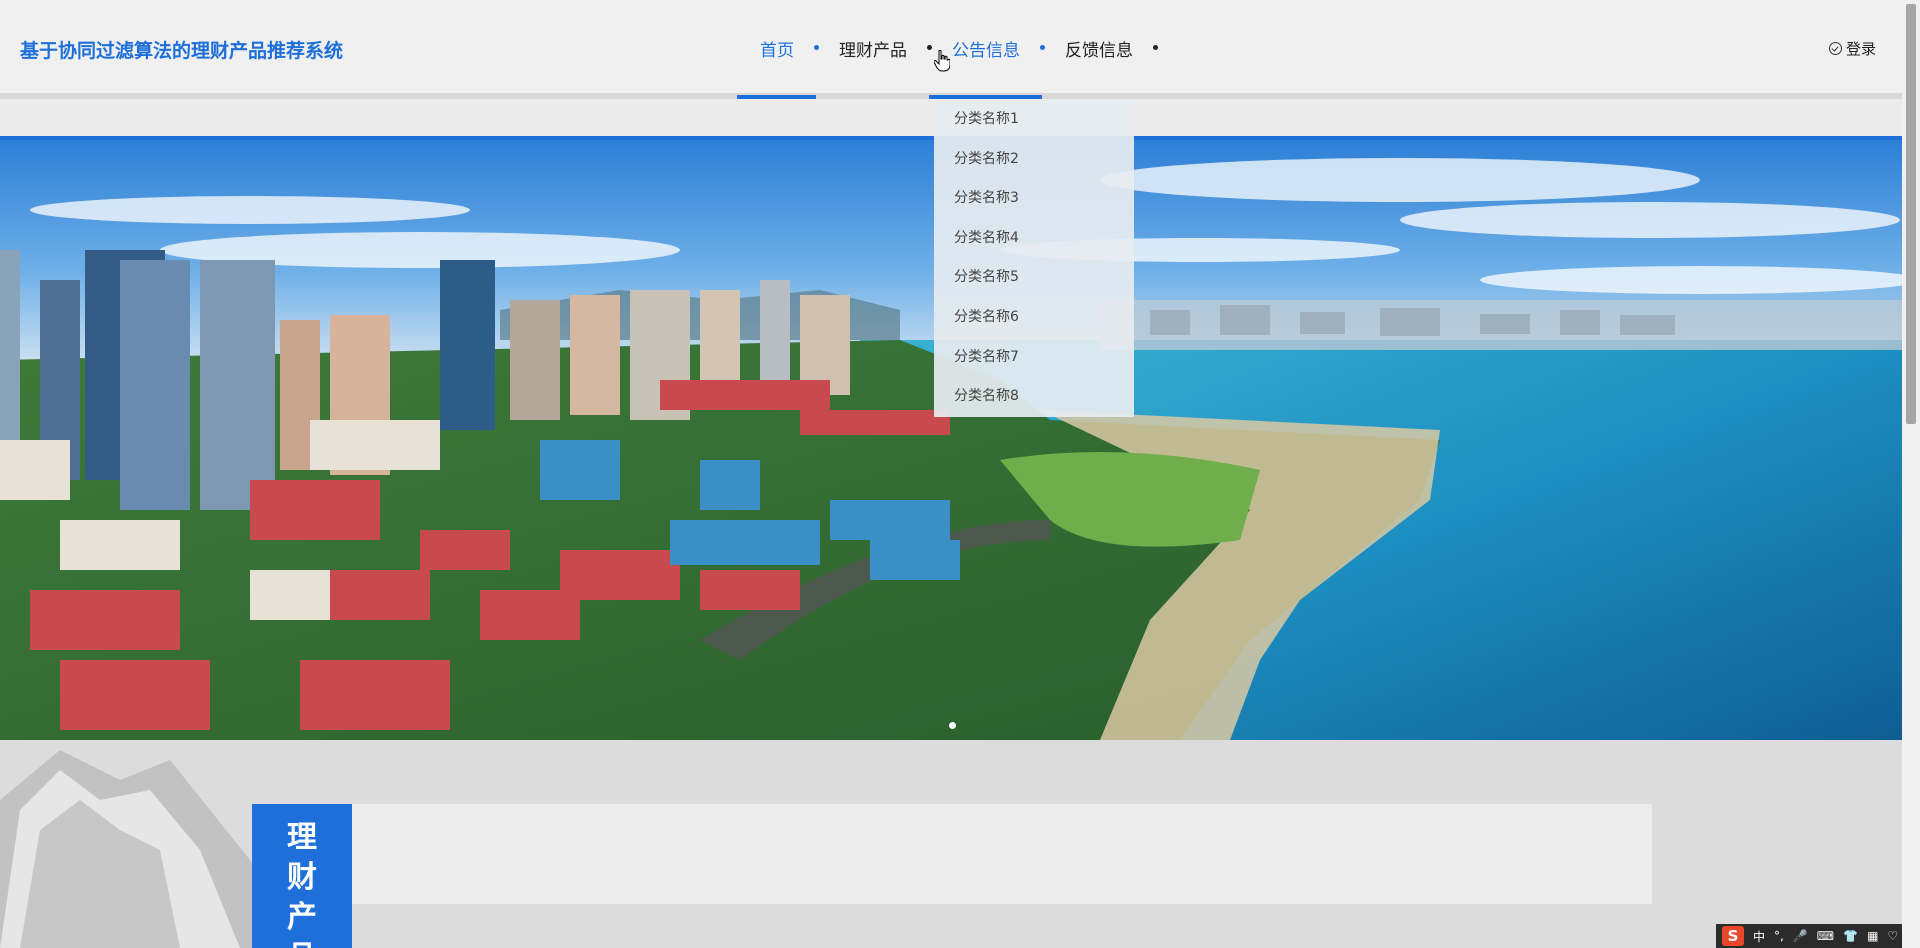  I want to click on scrollbar-thumb, so click(1911, 214).